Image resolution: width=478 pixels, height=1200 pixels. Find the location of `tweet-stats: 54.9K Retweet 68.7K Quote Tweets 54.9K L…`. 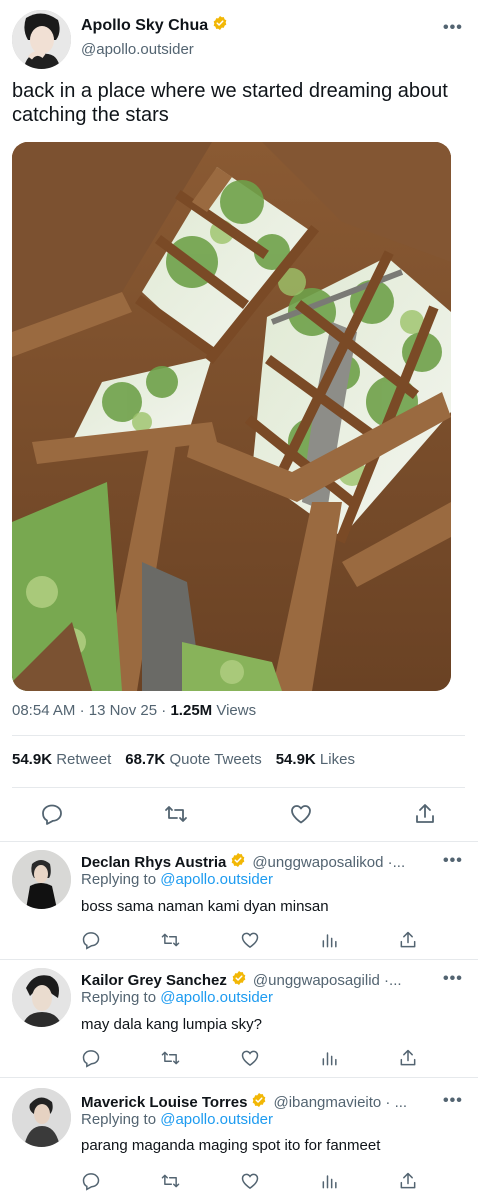

tweet-stats: 54.9K Retweet 68.7K Quote Tweets 54.9K L… is located at coordinates (183, 759).